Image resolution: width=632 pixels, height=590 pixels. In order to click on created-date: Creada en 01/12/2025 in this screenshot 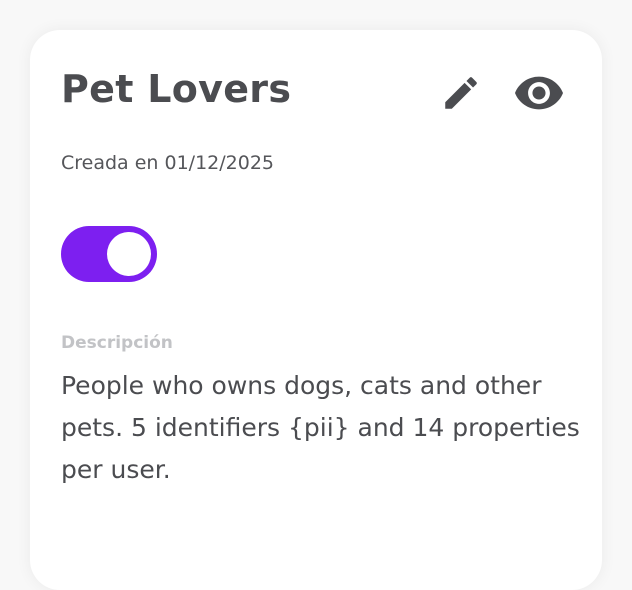, I will do `click(168, 163)`.